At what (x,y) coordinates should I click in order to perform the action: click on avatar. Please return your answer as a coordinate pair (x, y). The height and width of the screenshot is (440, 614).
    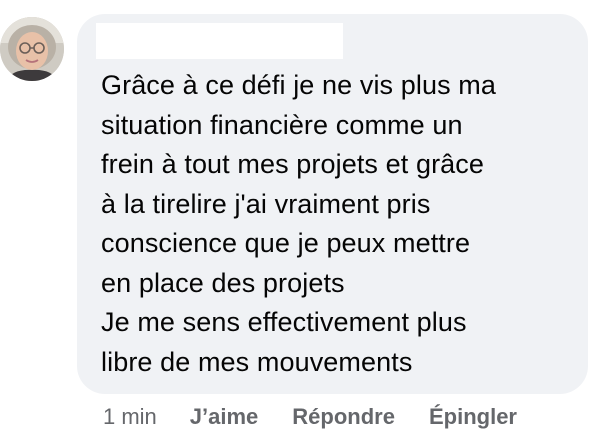
    Looking at the image, I should click on (32, 49).